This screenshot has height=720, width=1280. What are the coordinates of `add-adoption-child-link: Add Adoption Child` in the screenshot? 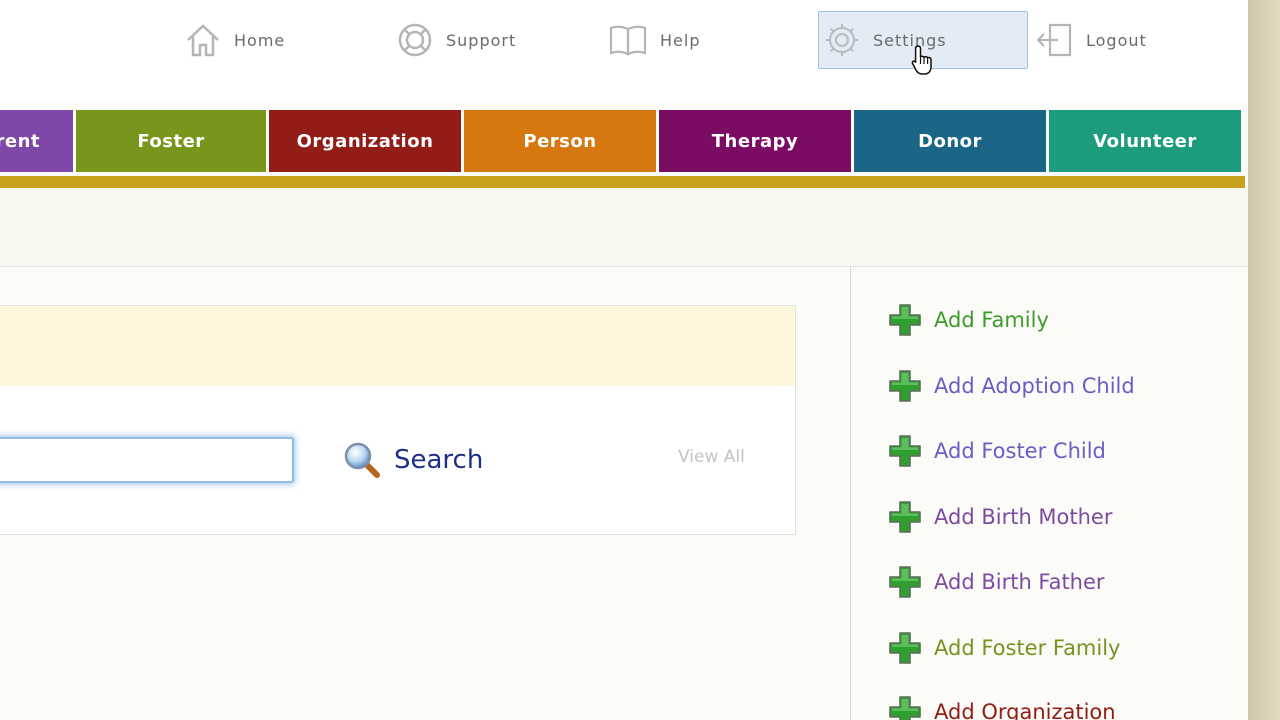 It's located at (1011, 386).